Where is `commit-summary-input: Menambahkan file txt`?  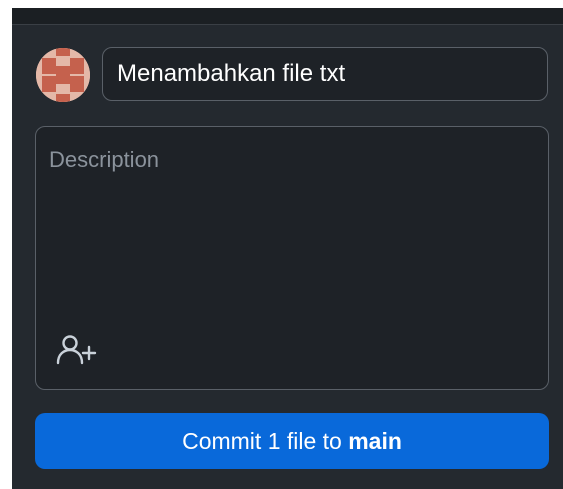
commit-summary-input: Menambahkan file txt is located at coordinates (325, 74).